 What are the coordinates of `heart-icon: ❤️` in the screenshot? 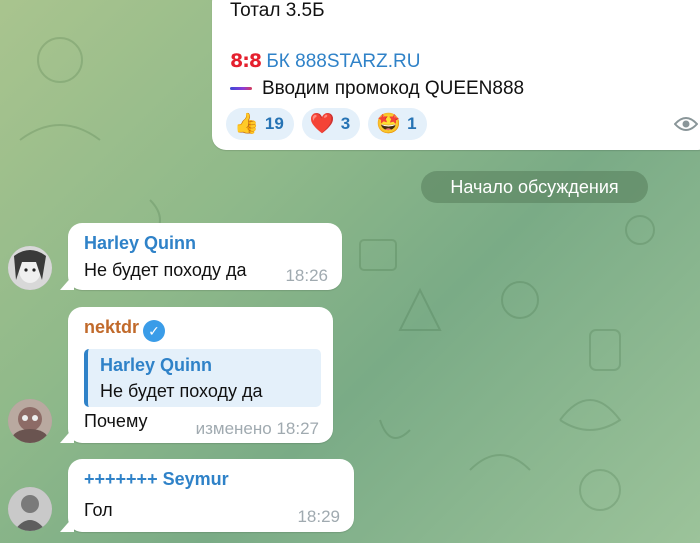 It's located at (322, 124).